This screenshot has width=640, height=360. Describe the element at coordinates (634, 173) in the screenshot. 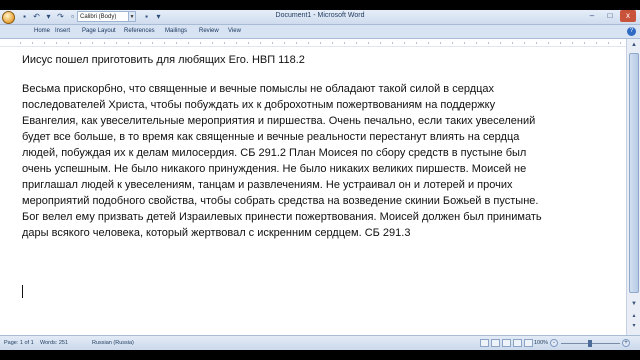

I see `scrollbar-thumb` at that location.